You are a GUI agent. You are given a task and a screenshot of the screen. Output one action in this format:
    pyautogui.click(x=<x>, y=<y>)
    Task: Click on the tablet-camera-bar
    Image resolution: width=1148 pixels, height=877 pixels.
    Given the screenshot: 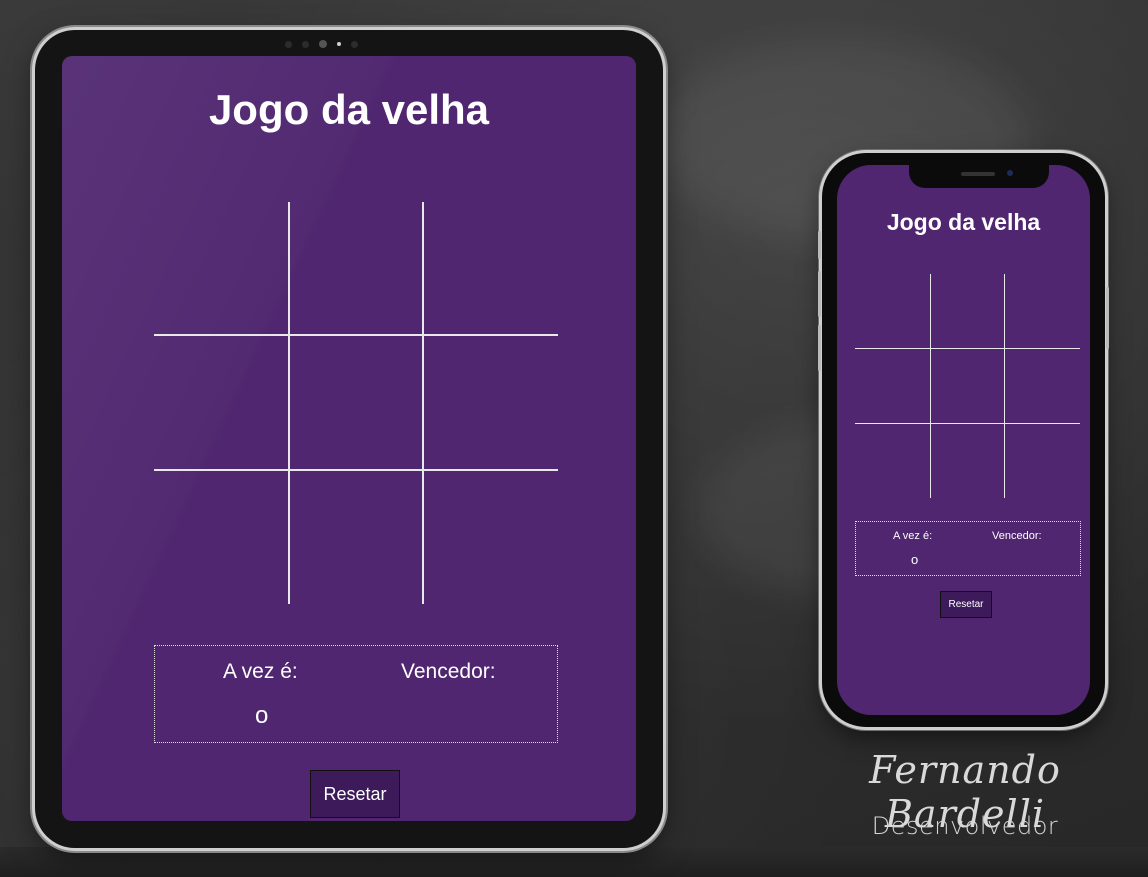 What is the action you would take?
    pyautogui.click(x=335, y=44)
    